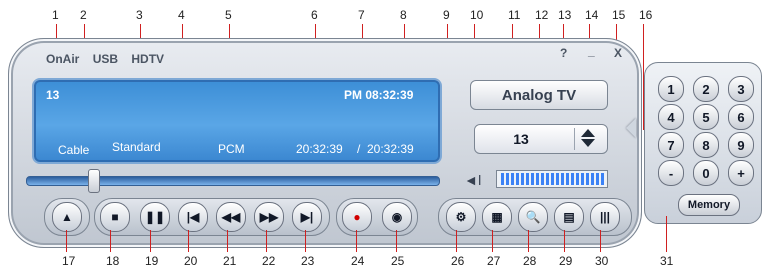 This screenshot has width=766, height=273. Describe the element at coordinates (709, 205) in the screenshot. I see `memory-button: Memory` at that location.